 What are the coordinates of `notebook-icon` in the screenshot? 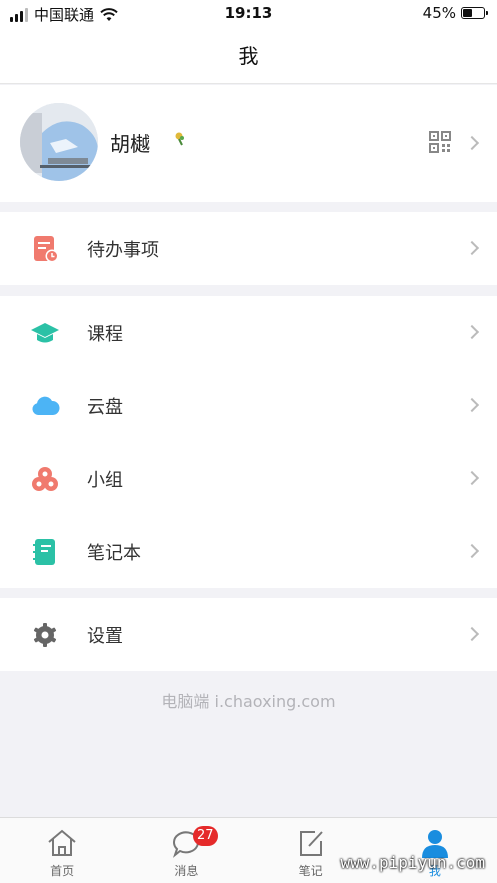 It's located at (44, 552).